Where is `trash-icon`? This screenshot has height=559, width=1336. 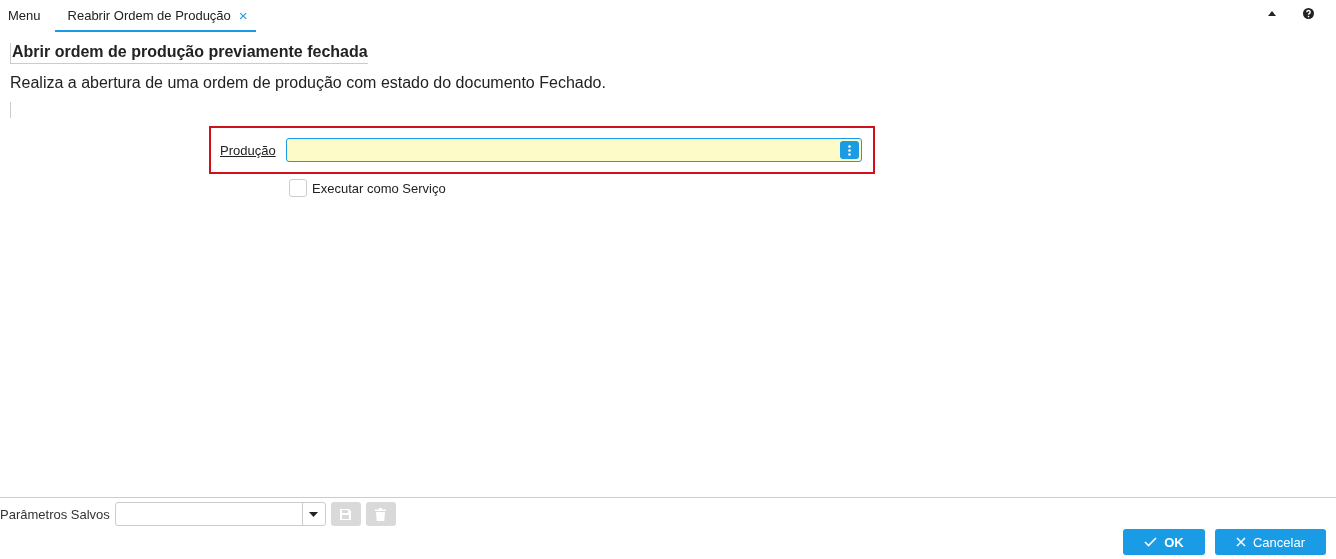 trash-icon is located at coordinates (381, 514).